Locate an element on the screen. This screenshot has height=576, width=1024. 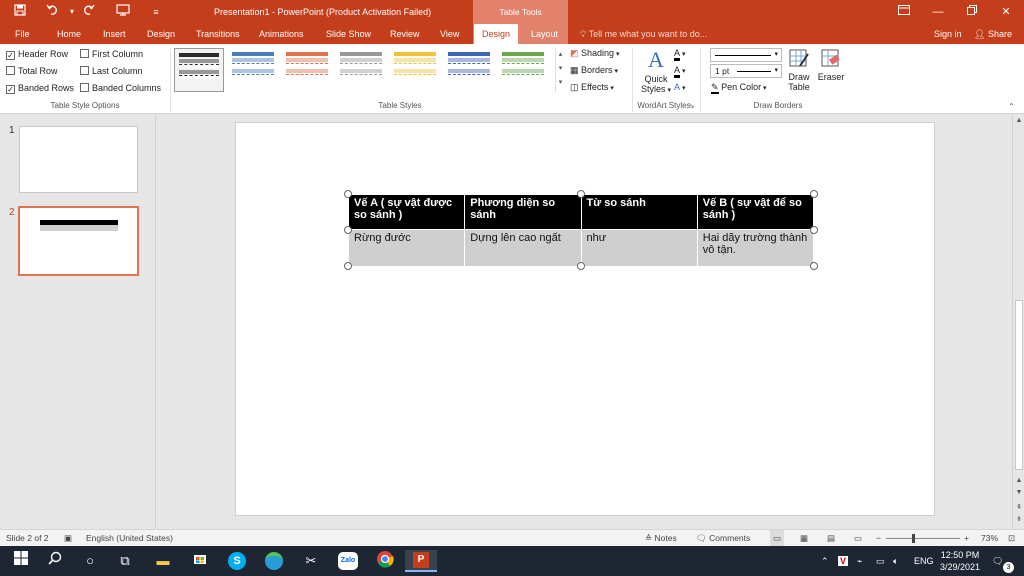
close-icon: ✕ is located at coordinates (1006, 12).